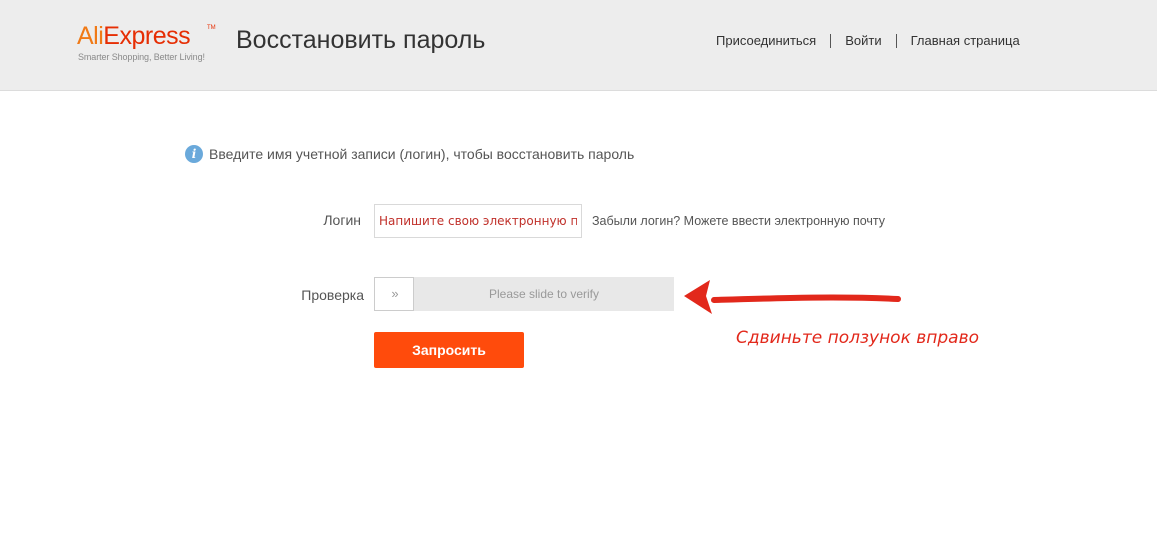  I want to click on submit-request-button: Запросить, so click(449, 350).